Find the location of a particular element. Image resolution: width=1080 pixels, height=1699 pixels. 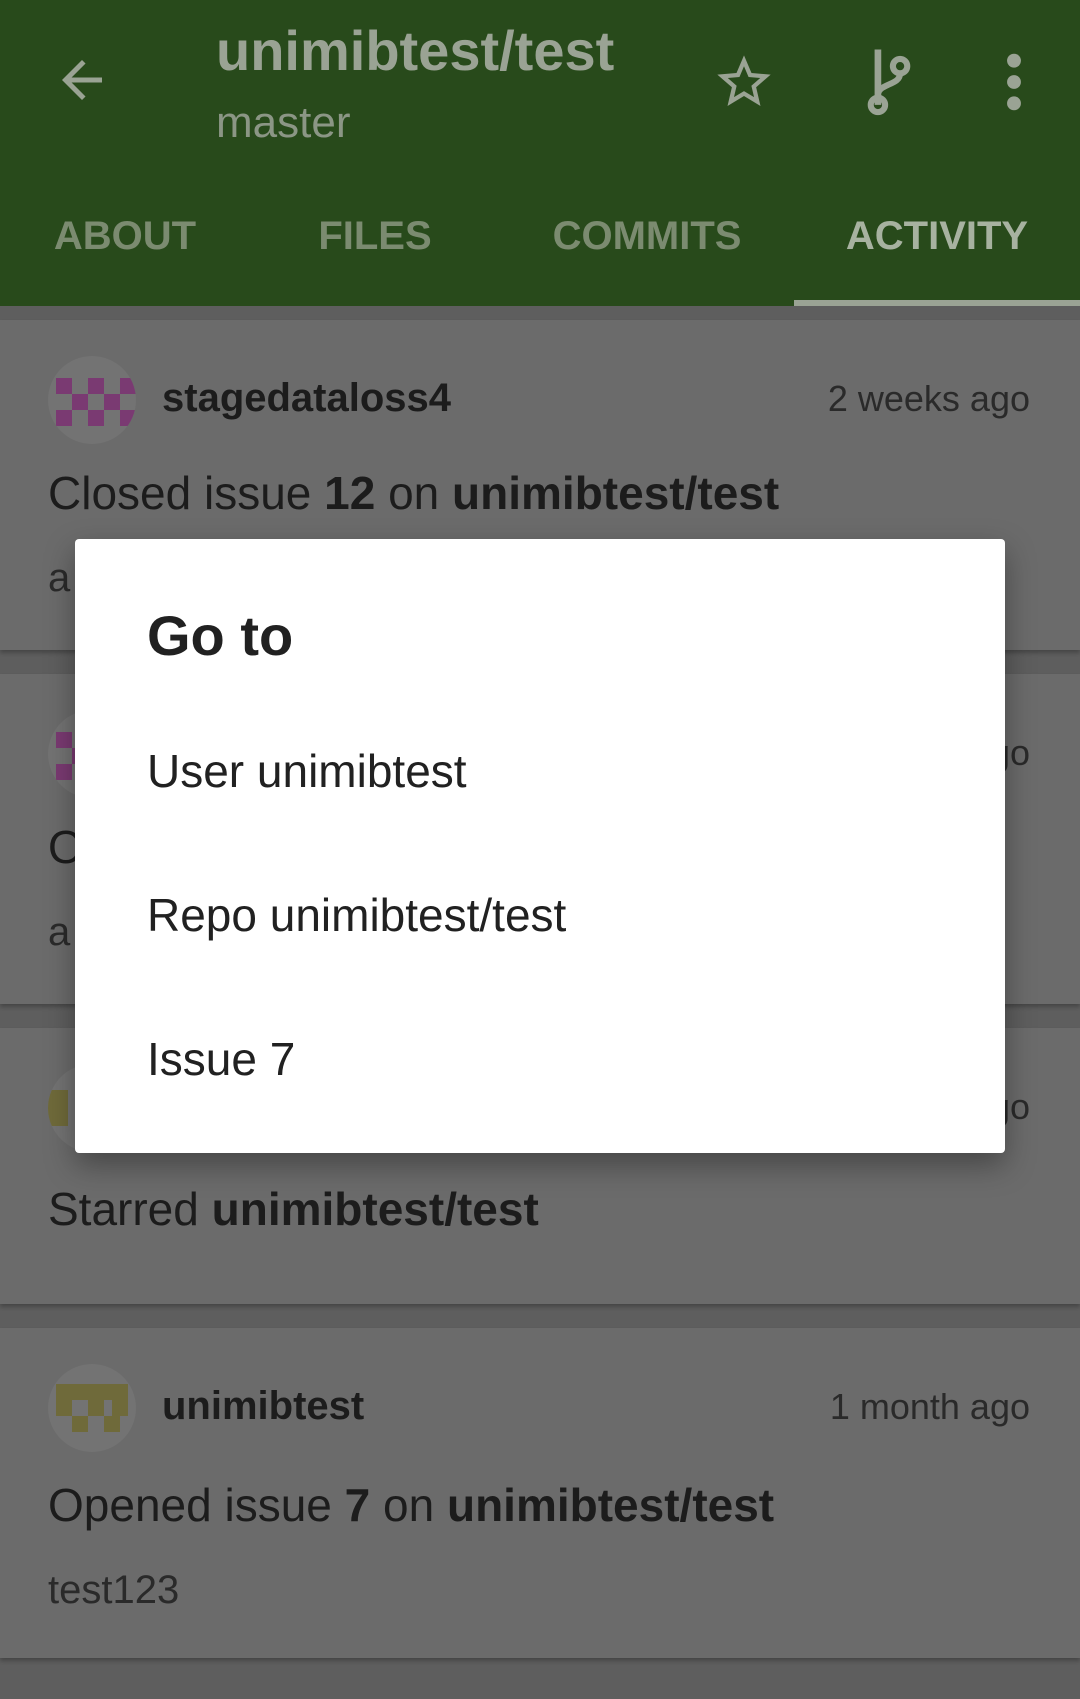

username: unimibtest is located at coordinates (263, 1406).